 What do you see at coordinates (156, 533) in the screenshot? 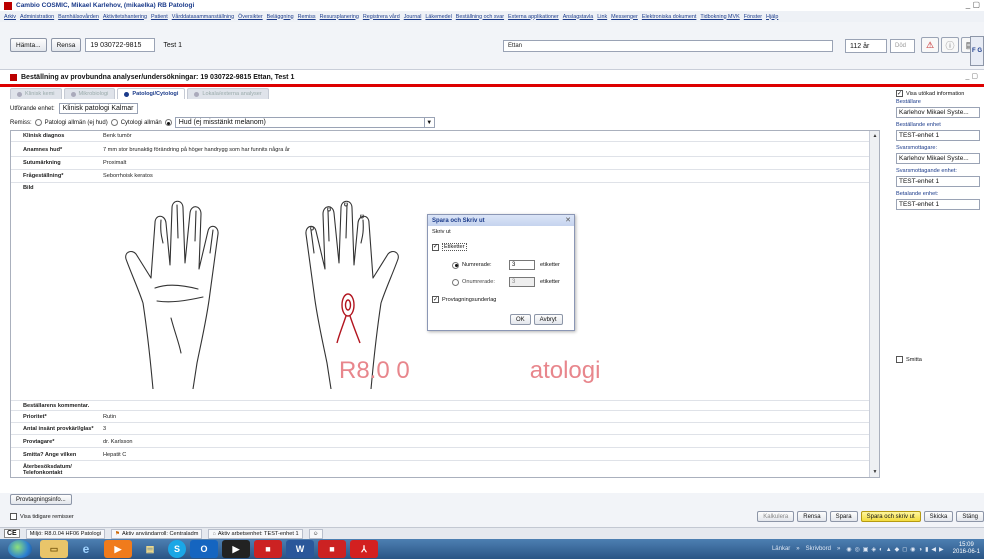
I see `active-role-status: ⚑ Aktiv användarroll: Centraladm` at bounding box center [156, 533].